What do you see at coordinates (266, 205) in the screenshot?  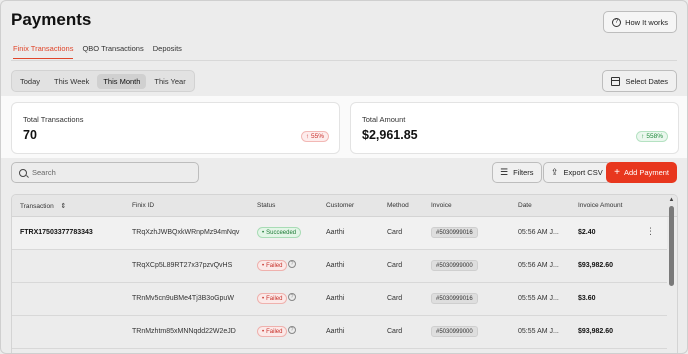 I see `column-header-status: Status` at bounding box center [266, 205].